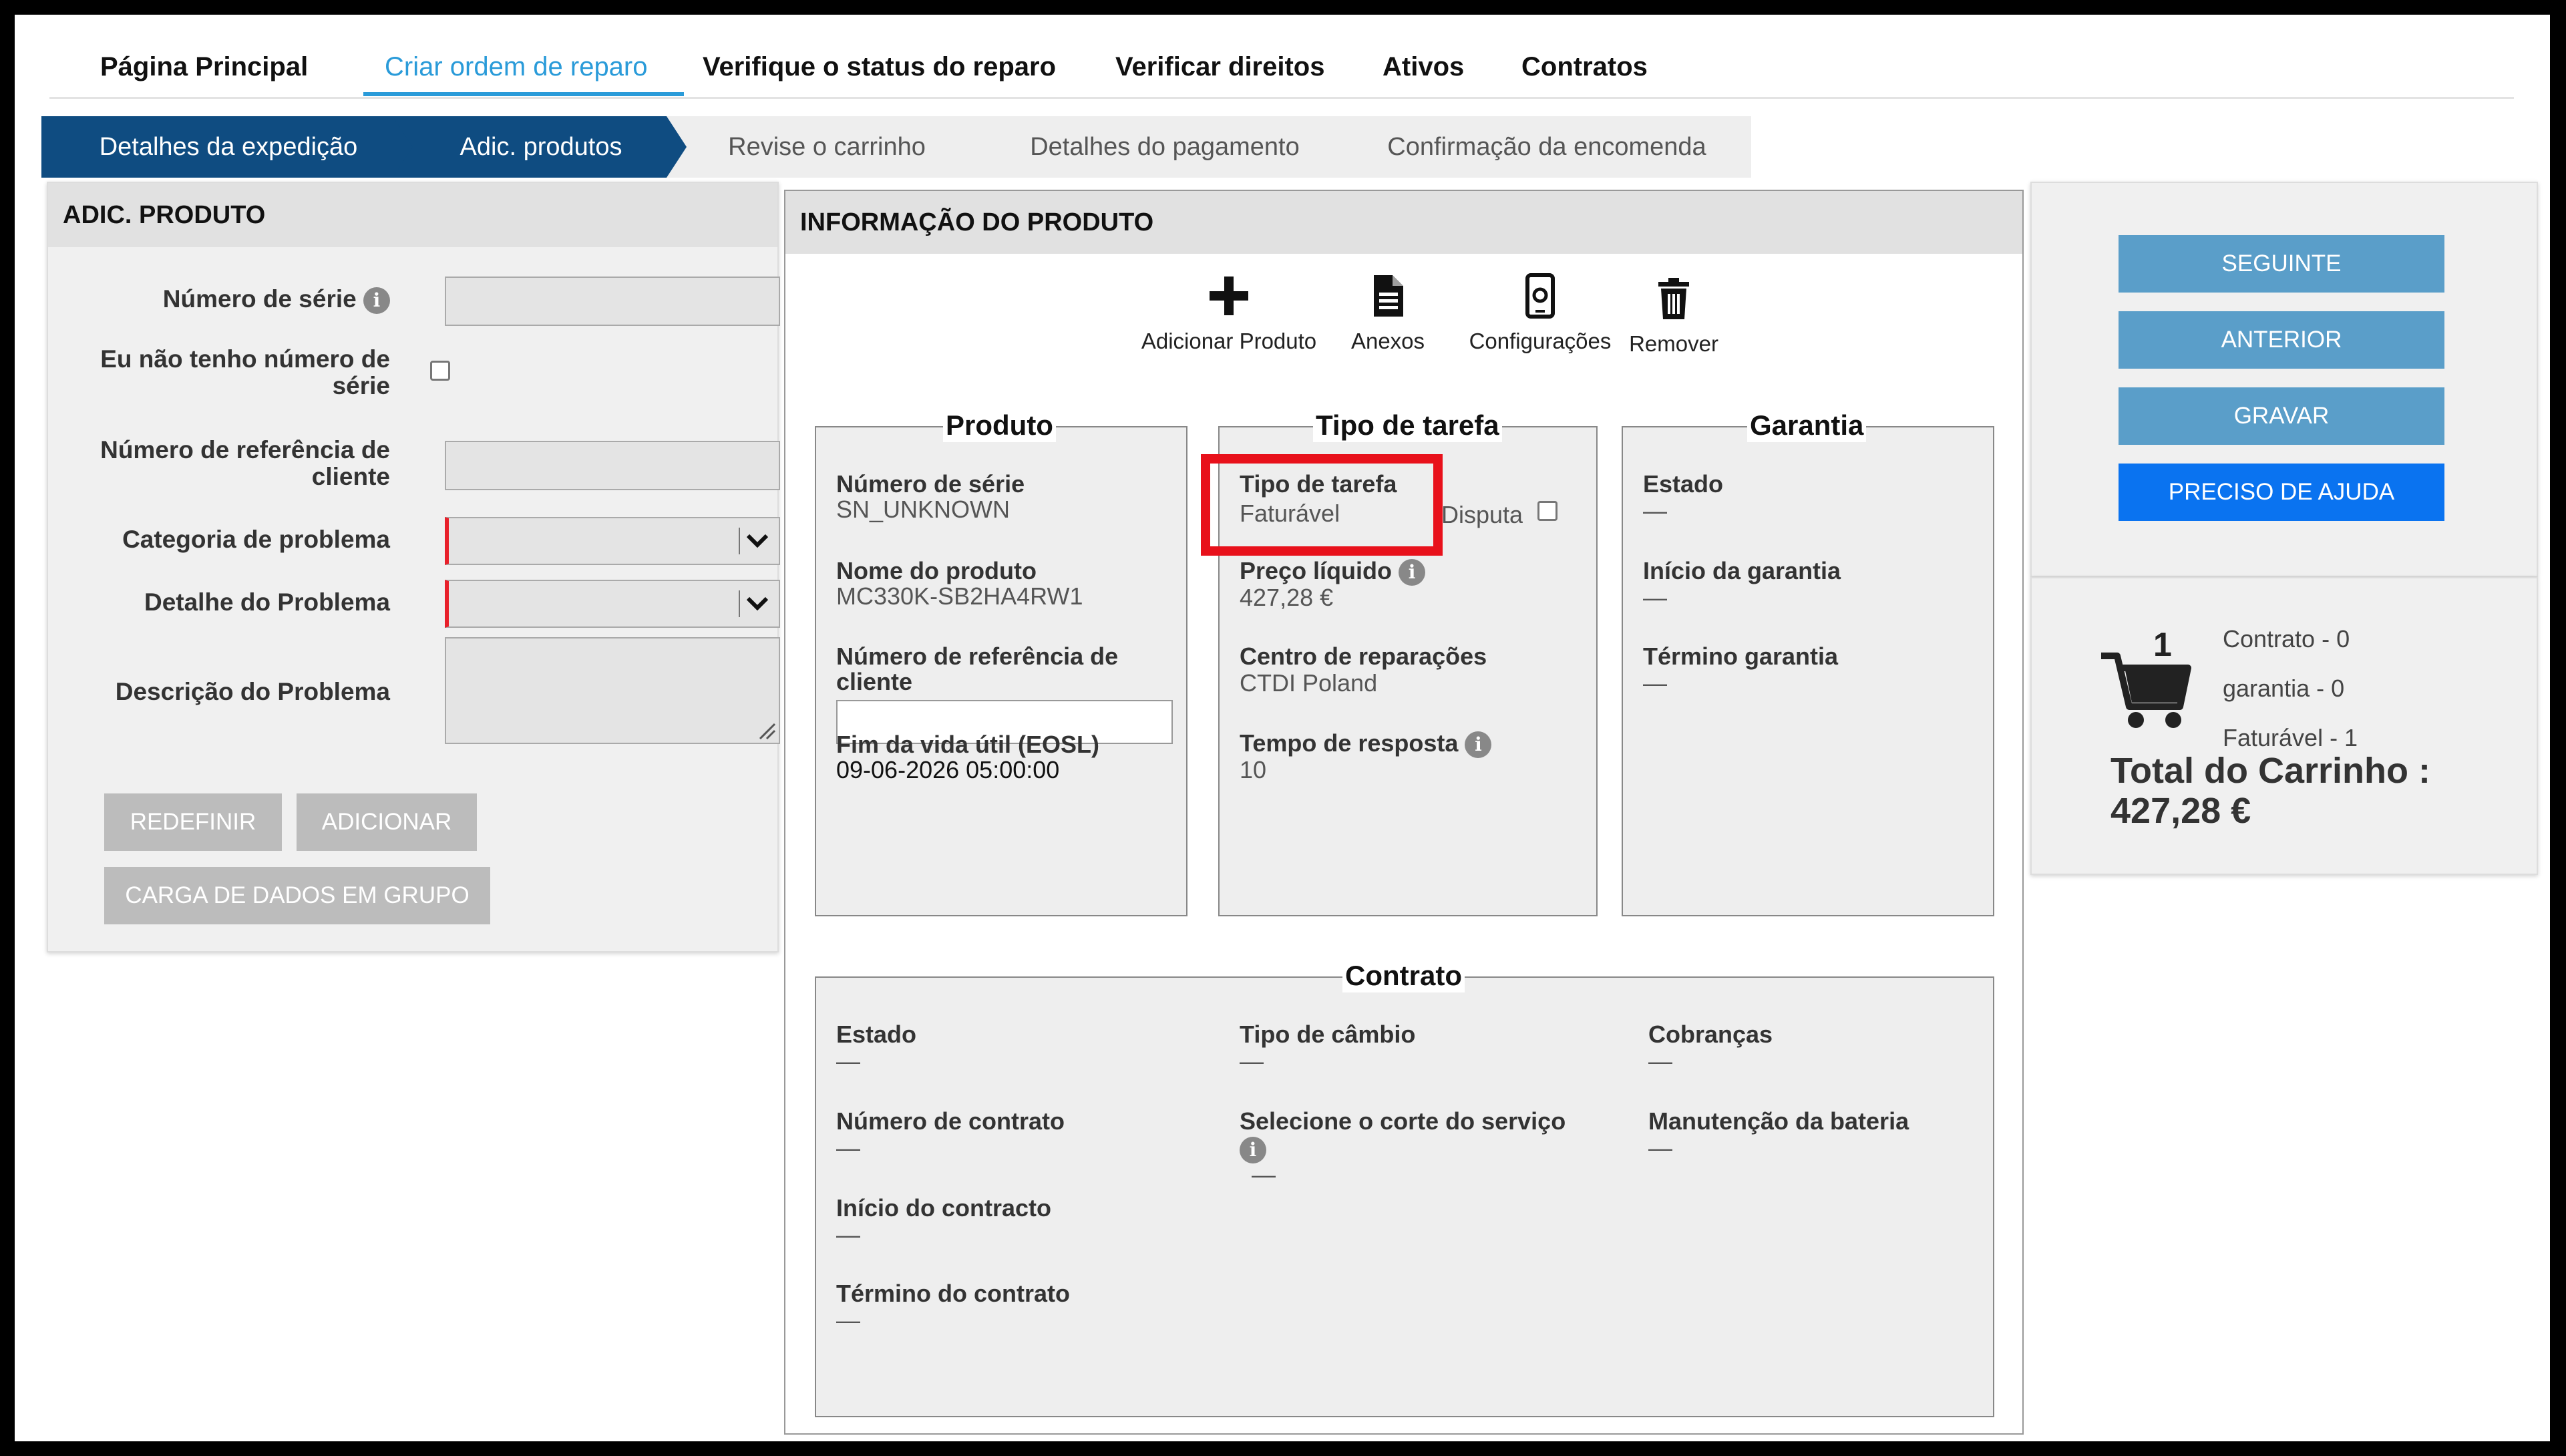 This screenshot has height=1456, width=2566. I want to click on contract-number-value: —, so click(848, 1147).